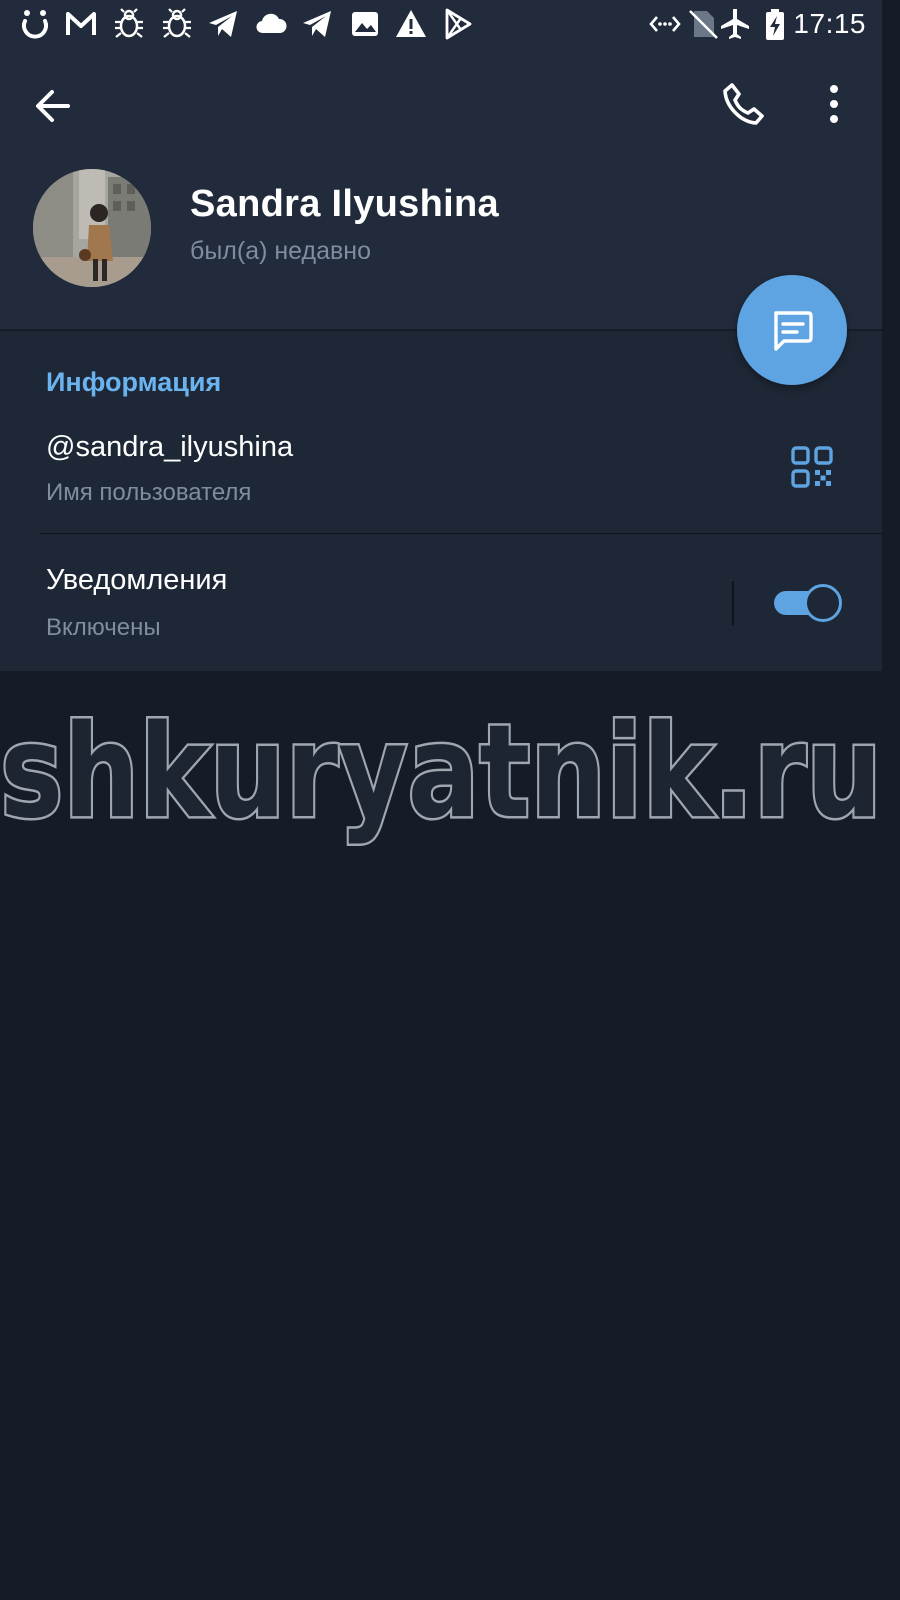 This screenshot has width=900, height=1600. I want to click on avatar, so click(92, 228).